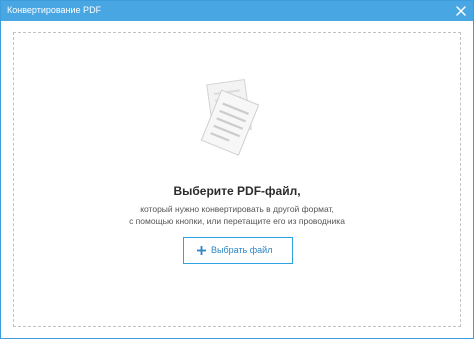 The height and width of the screenshot is (339, 474). Describe the element at coordinates (461, 11) in the screenshot. I see `close-icon` at that location.